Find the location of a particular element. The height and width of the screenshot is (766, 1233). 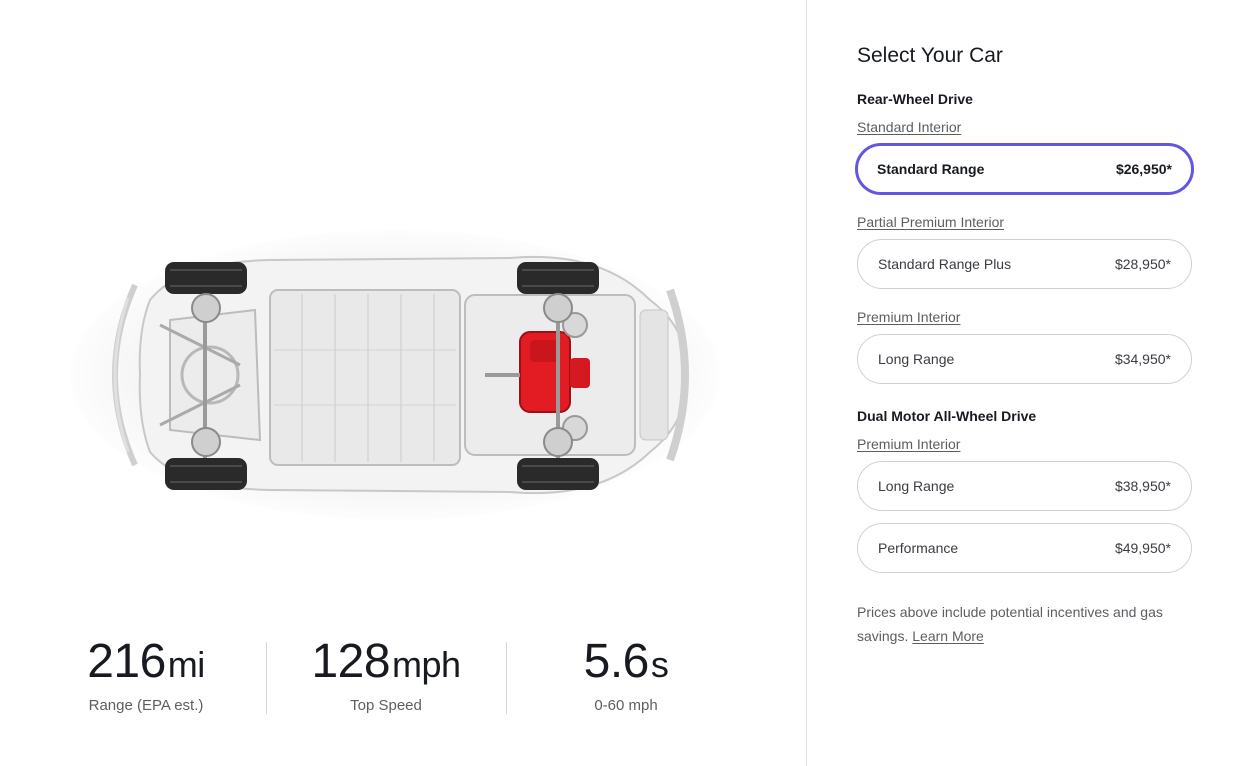

stat-range: 216mi Range (EPA est.) is located at coordinates (146, 679).